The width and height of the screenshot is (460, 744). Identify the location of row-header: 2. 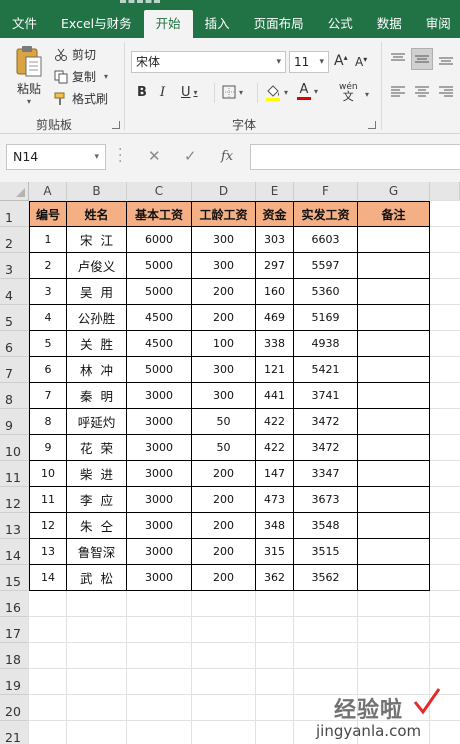
(14, 240).